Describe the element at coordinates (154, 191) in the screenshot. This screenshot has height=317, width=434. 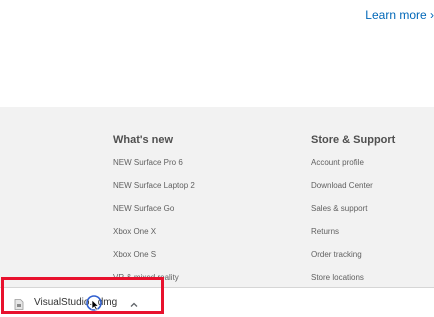
I see `footer-link-surface-laptop-2: NEW Surface Laptop 2` at that location.